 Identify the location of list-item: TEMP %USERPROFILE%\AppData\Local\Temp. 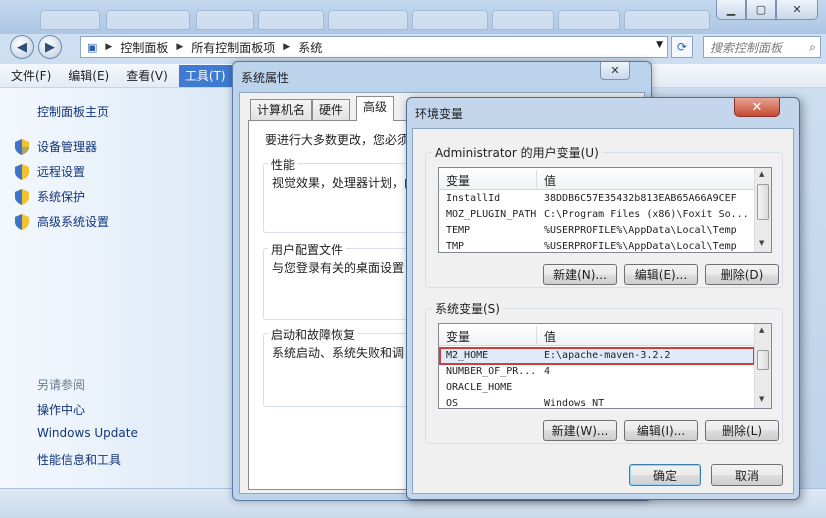
(597, 232).